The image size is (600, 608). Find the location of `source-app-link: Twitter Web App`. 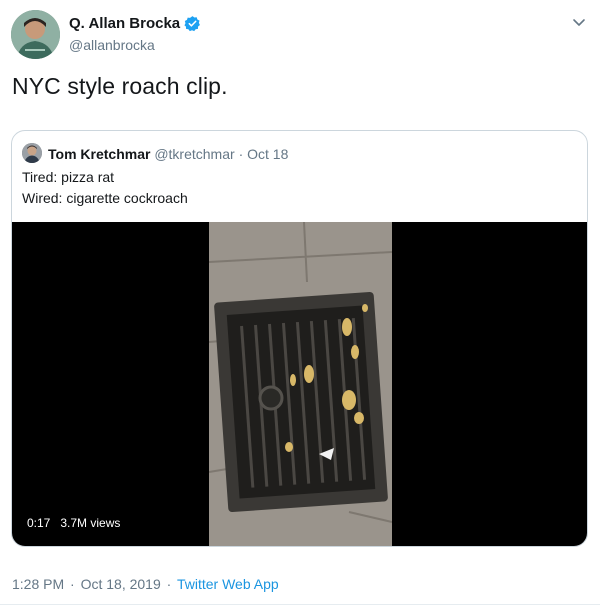

source-app-link: Twitter Web App is located at coordinates (228, 584).